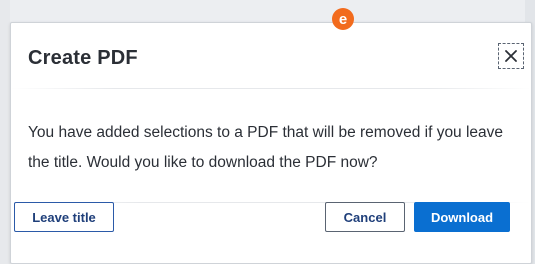 The image size is (535, 264). I want to click on header-divider, so click(271, 88).